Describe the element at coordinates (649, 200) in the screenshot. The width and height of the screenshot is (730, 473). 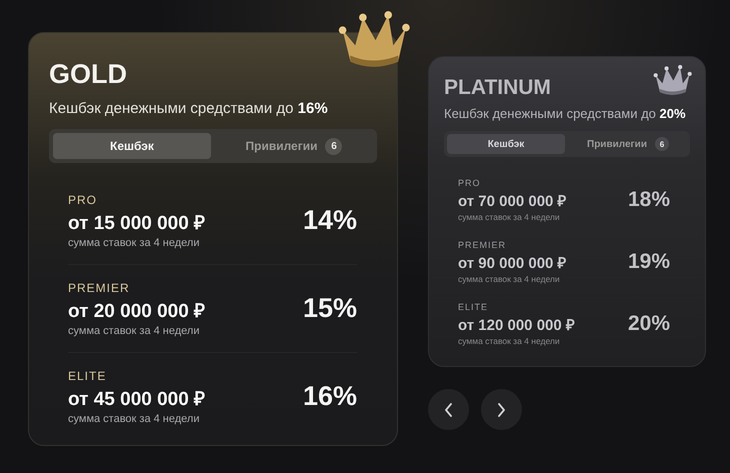
I see `cashback-percent: 18%` at that location.